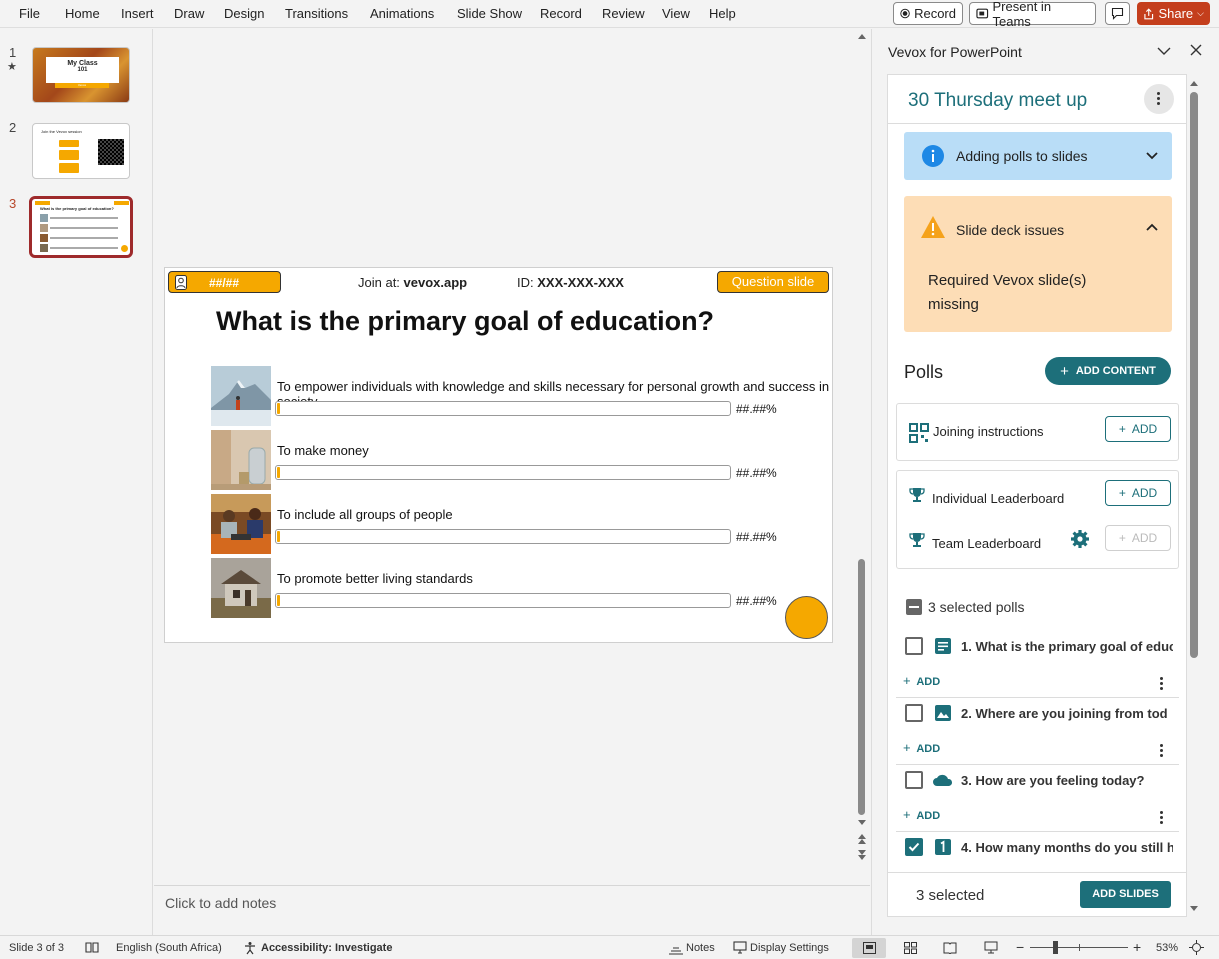 This screenshot has height=959, width=1219. What do you see at coordinates (1196, 947) in the screenshot?
I see `fit-to-window-icon` at bounding box center [1196, 947].